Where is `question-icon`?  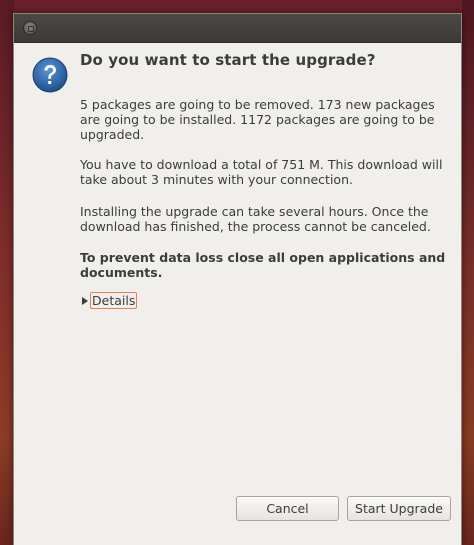
question-icon is located at coordinates (50, 75).